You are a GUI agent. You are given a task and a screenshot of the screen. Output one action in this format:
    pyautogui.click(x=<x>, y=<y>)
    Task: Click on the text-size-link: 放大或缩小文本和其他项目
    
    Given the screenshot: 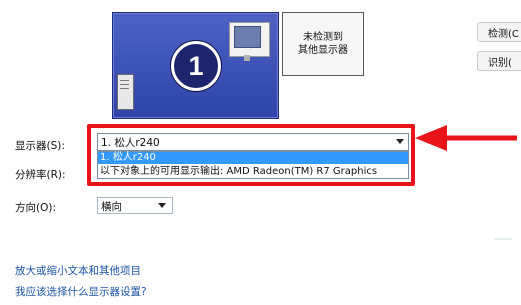 What is the action you would take?
    pyautogui.click(x=78, y=270)
    